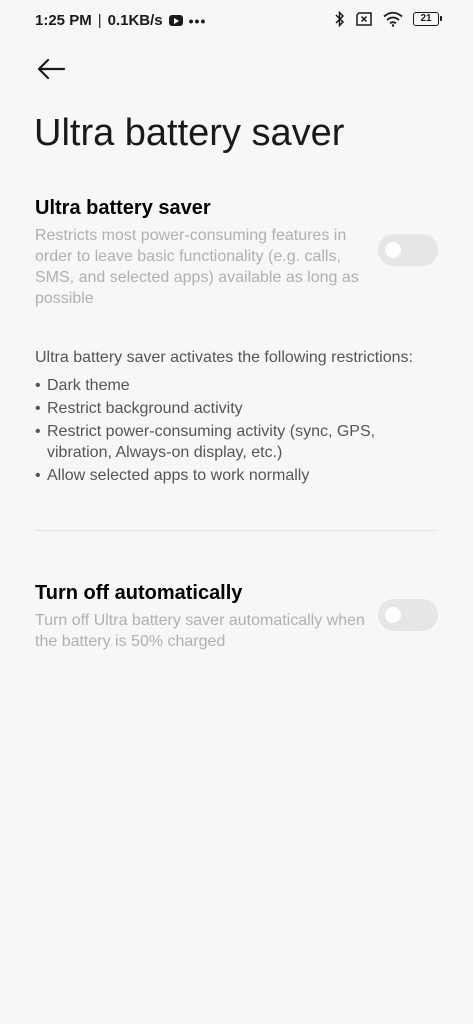  I want to click on auto-off-toggle, so click(408, 615).